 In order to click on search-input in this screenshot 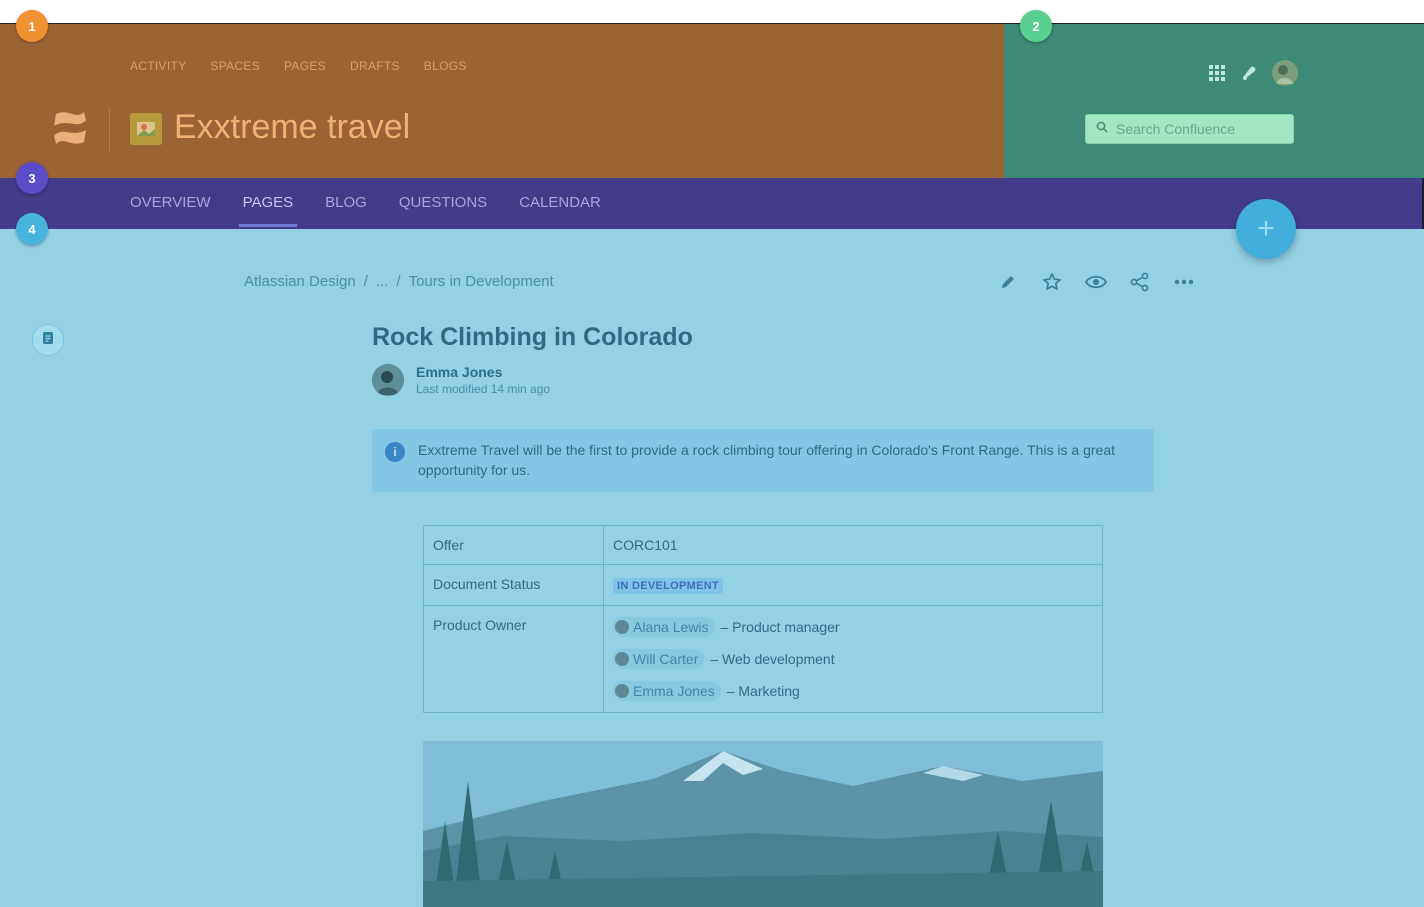, I will do `click(1196, 129)`.